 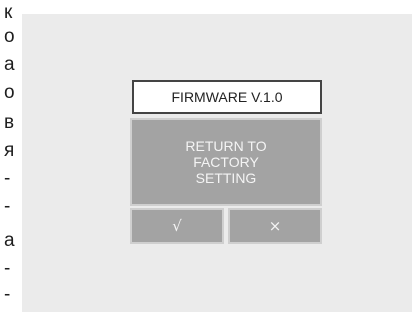 I want to click on side-text-glyph: к, so click(x=8, y=12).